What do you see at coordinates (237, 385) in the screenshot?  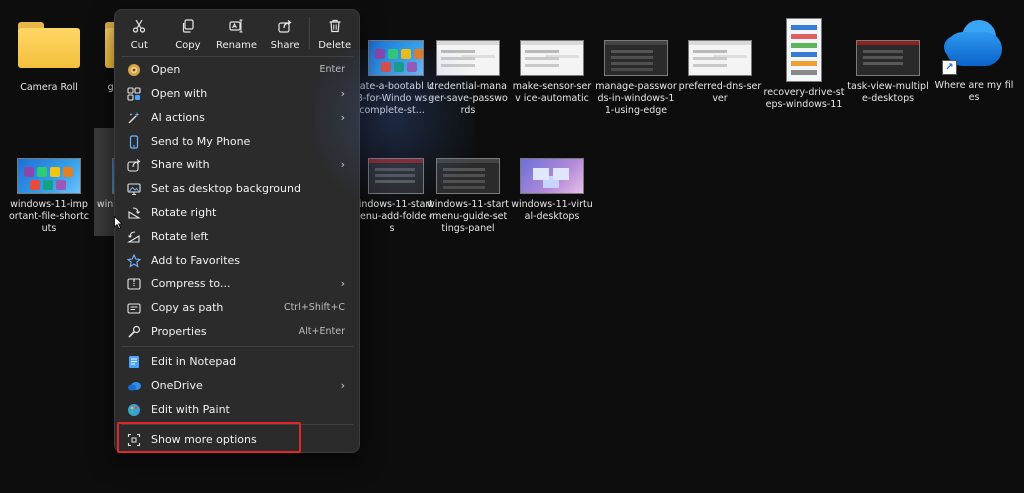 I see `menu-item-onedrive: OneDrive ›` at bounding box center [237, 385].